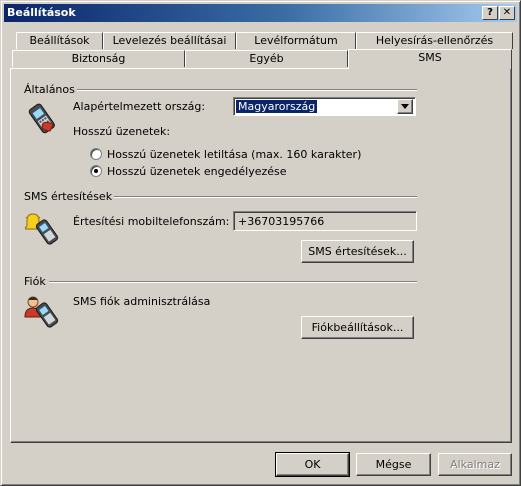 This screenshot has height=486, width=521. Describe the element at coordinates (49, 89) in the screenshot. I see `general-group-header: Általános` at that location.